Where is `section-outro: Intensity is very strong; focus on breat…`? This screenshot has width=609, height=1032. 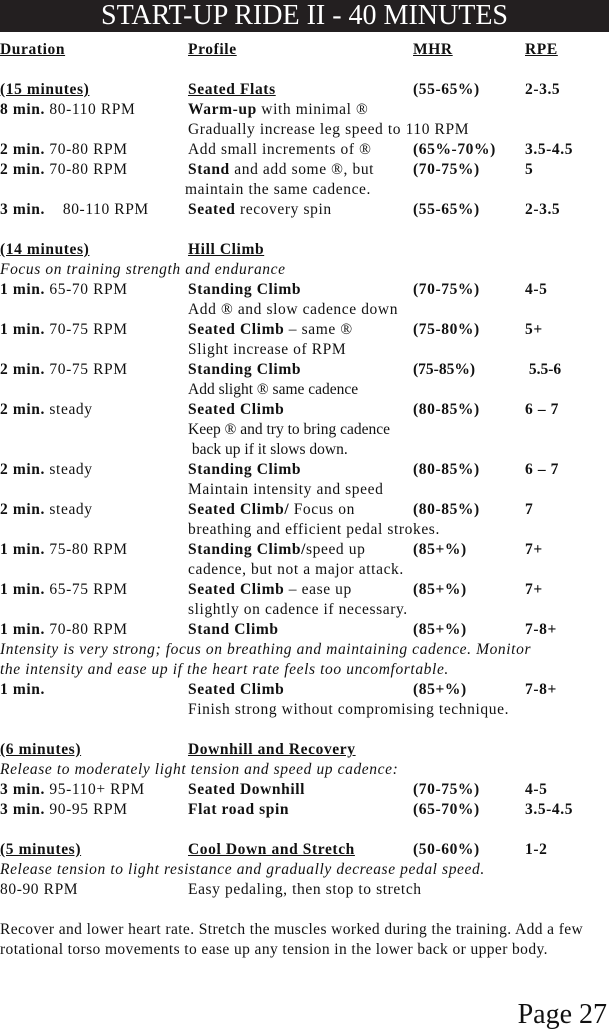
section-outro: Intensity is very strong; focus on breat… is located at coordinates (266, 649).